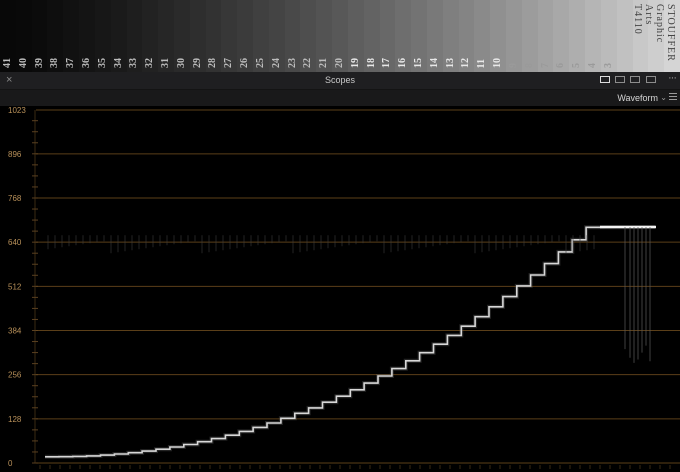  Describe the element at coordinates (513, 65) in the screenshot. I see `wedge-step-number: 9` at that location.